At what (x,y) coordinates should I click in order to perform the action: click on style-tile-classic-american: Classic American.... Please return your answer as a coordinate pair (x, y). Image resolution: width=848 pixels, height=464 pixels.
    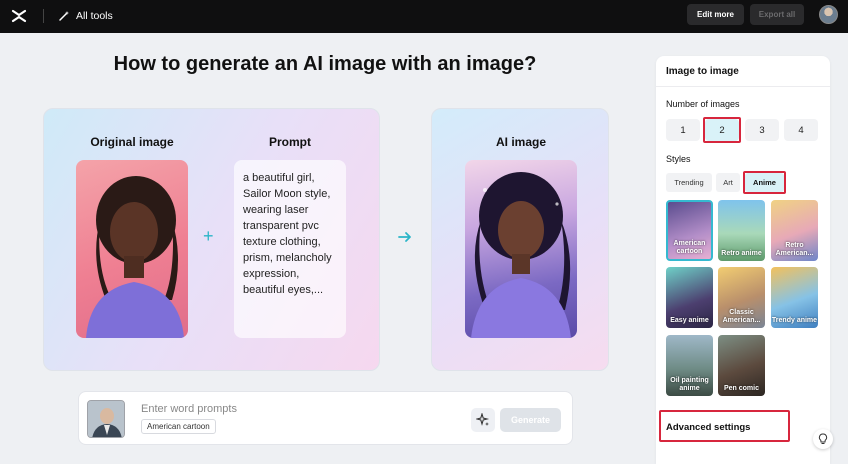
    Looking at the image, I should click on (741, 297).